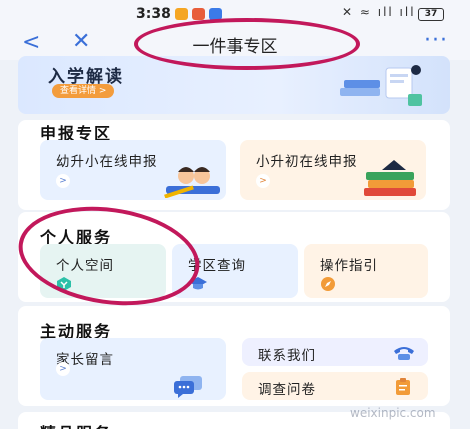  What do you see at coordinates (328, 284) in the screenshot?
I see `compass-icon` at bounding box center [328, 284].